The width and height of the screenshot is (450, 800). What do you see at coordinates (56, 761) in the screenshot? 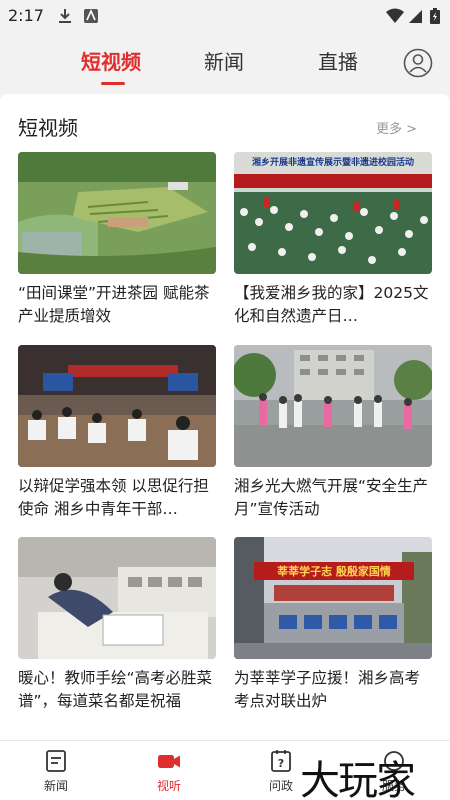
I see `news-icon` at bounding box center [56, 761].